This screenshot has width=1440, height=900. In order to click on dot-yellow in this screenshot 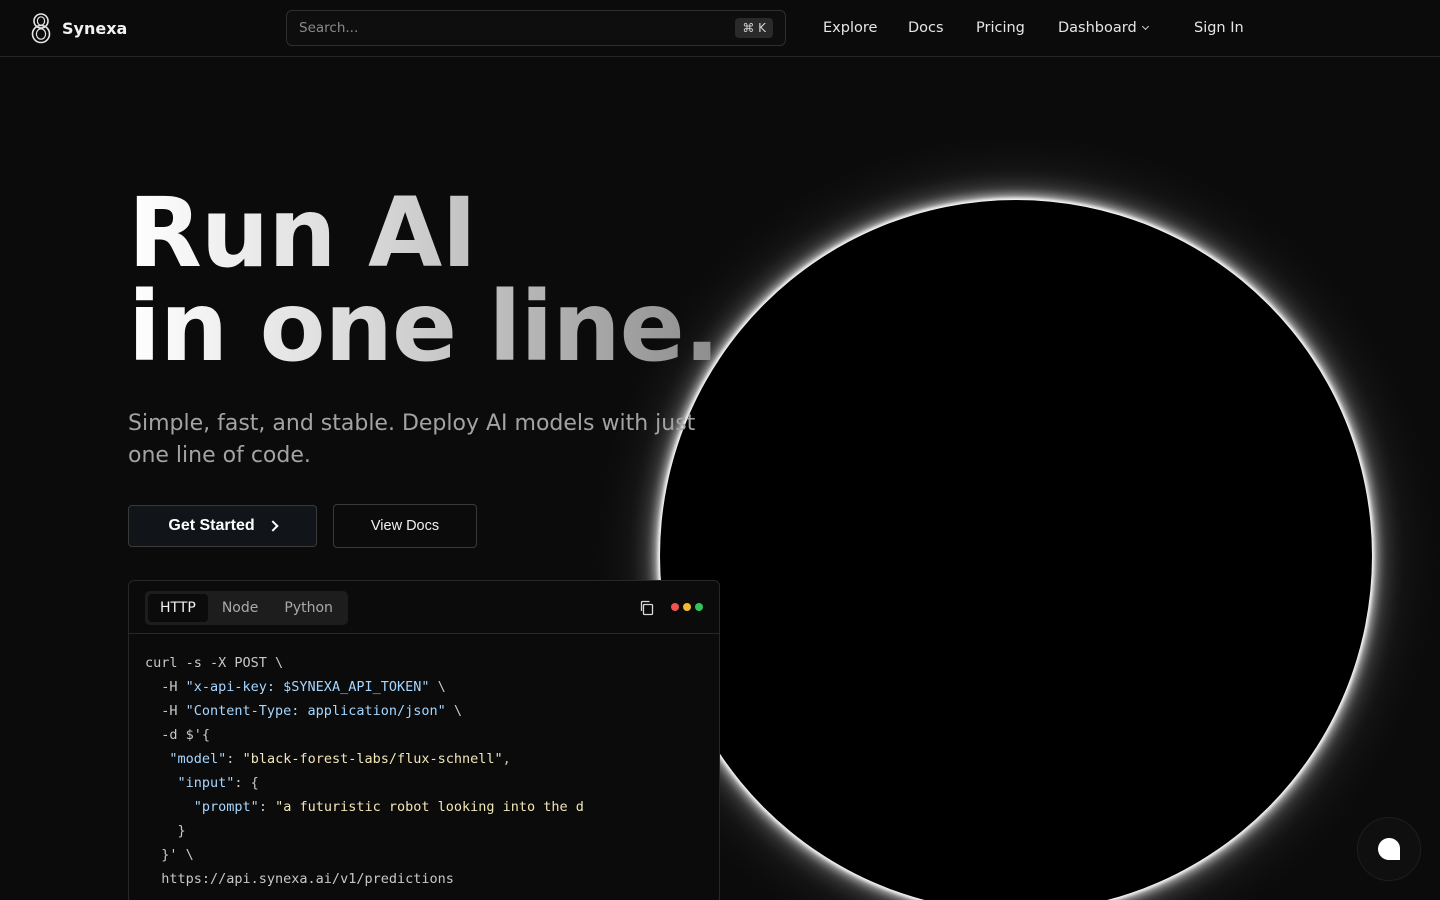, I will do `click(687, 607)`.